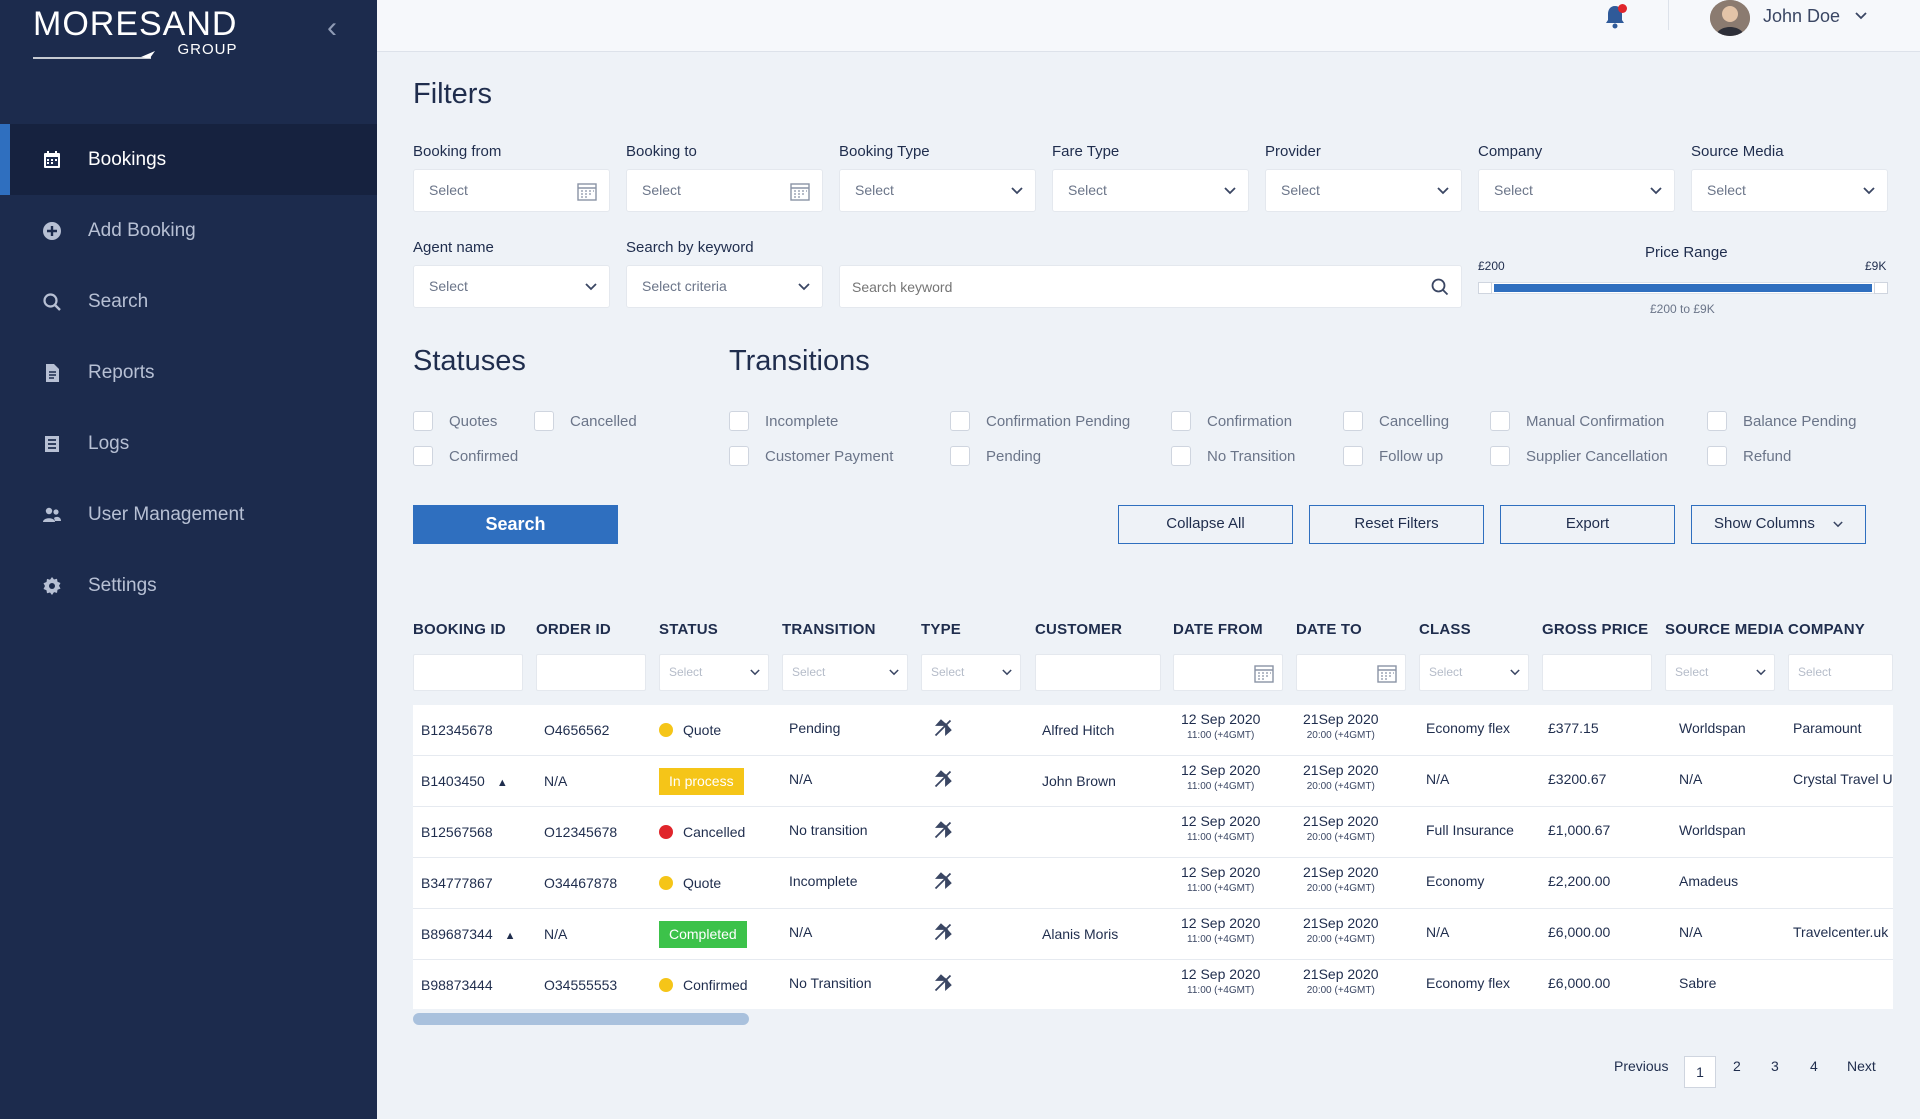 The width and height of the screenshot is (1920, 1119). Describe the element at coordinates (515, 524) in the screenshot. I see `search-button: Search` at that location.